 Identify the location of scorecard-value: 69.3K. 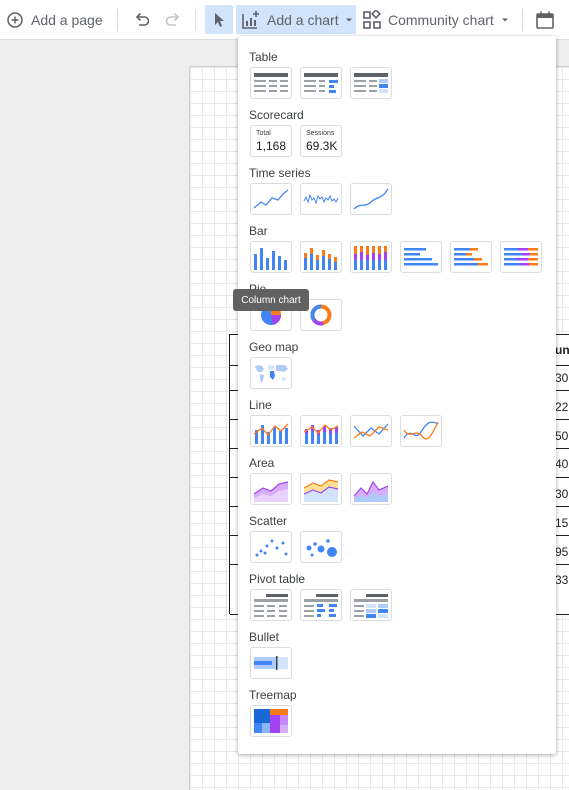
(322, 146).